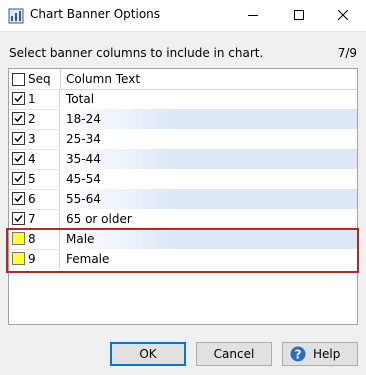 Image resolution: width=366 pixels, height=375 pixels. I want to click on column-text: 65 or older, so click(99, 219).